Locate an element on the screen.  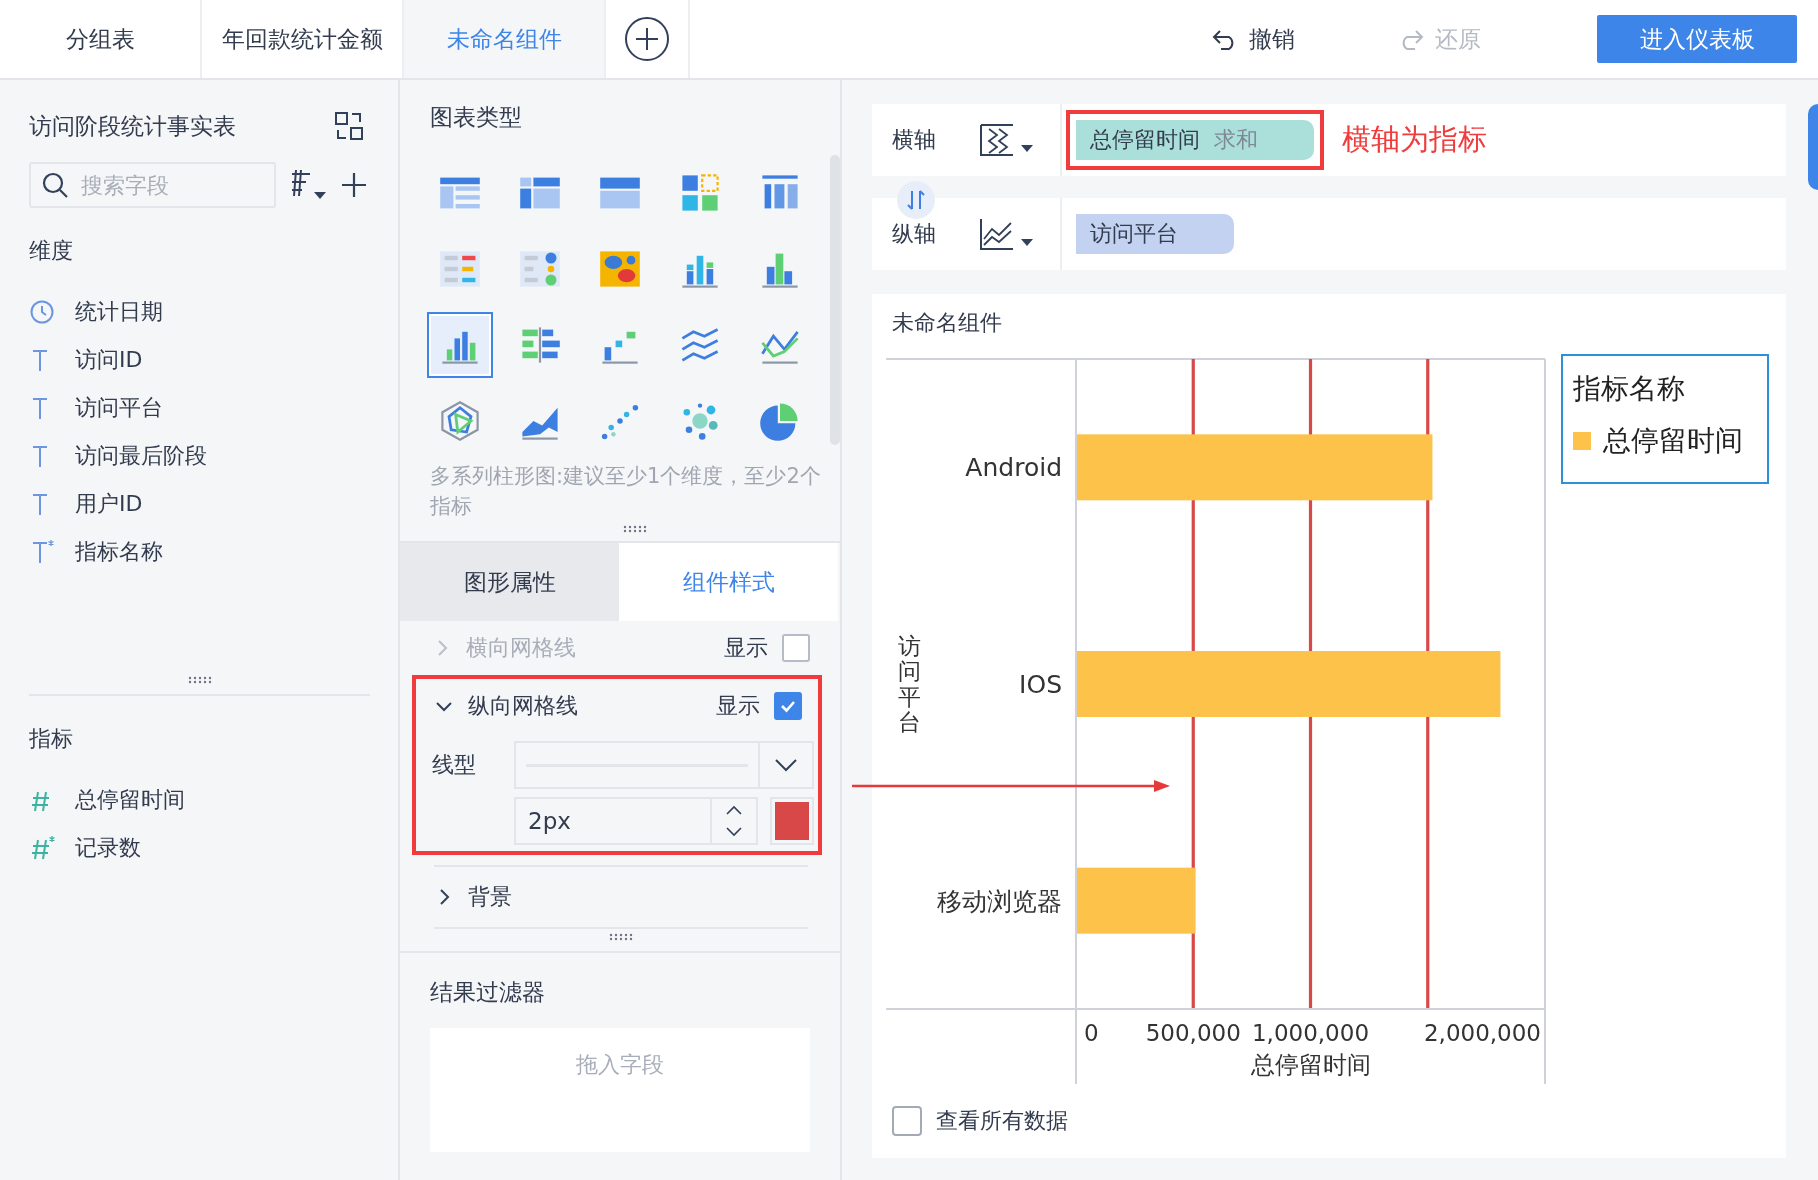
section-label: 纵向网格线 is located at coordinates (585, 706).